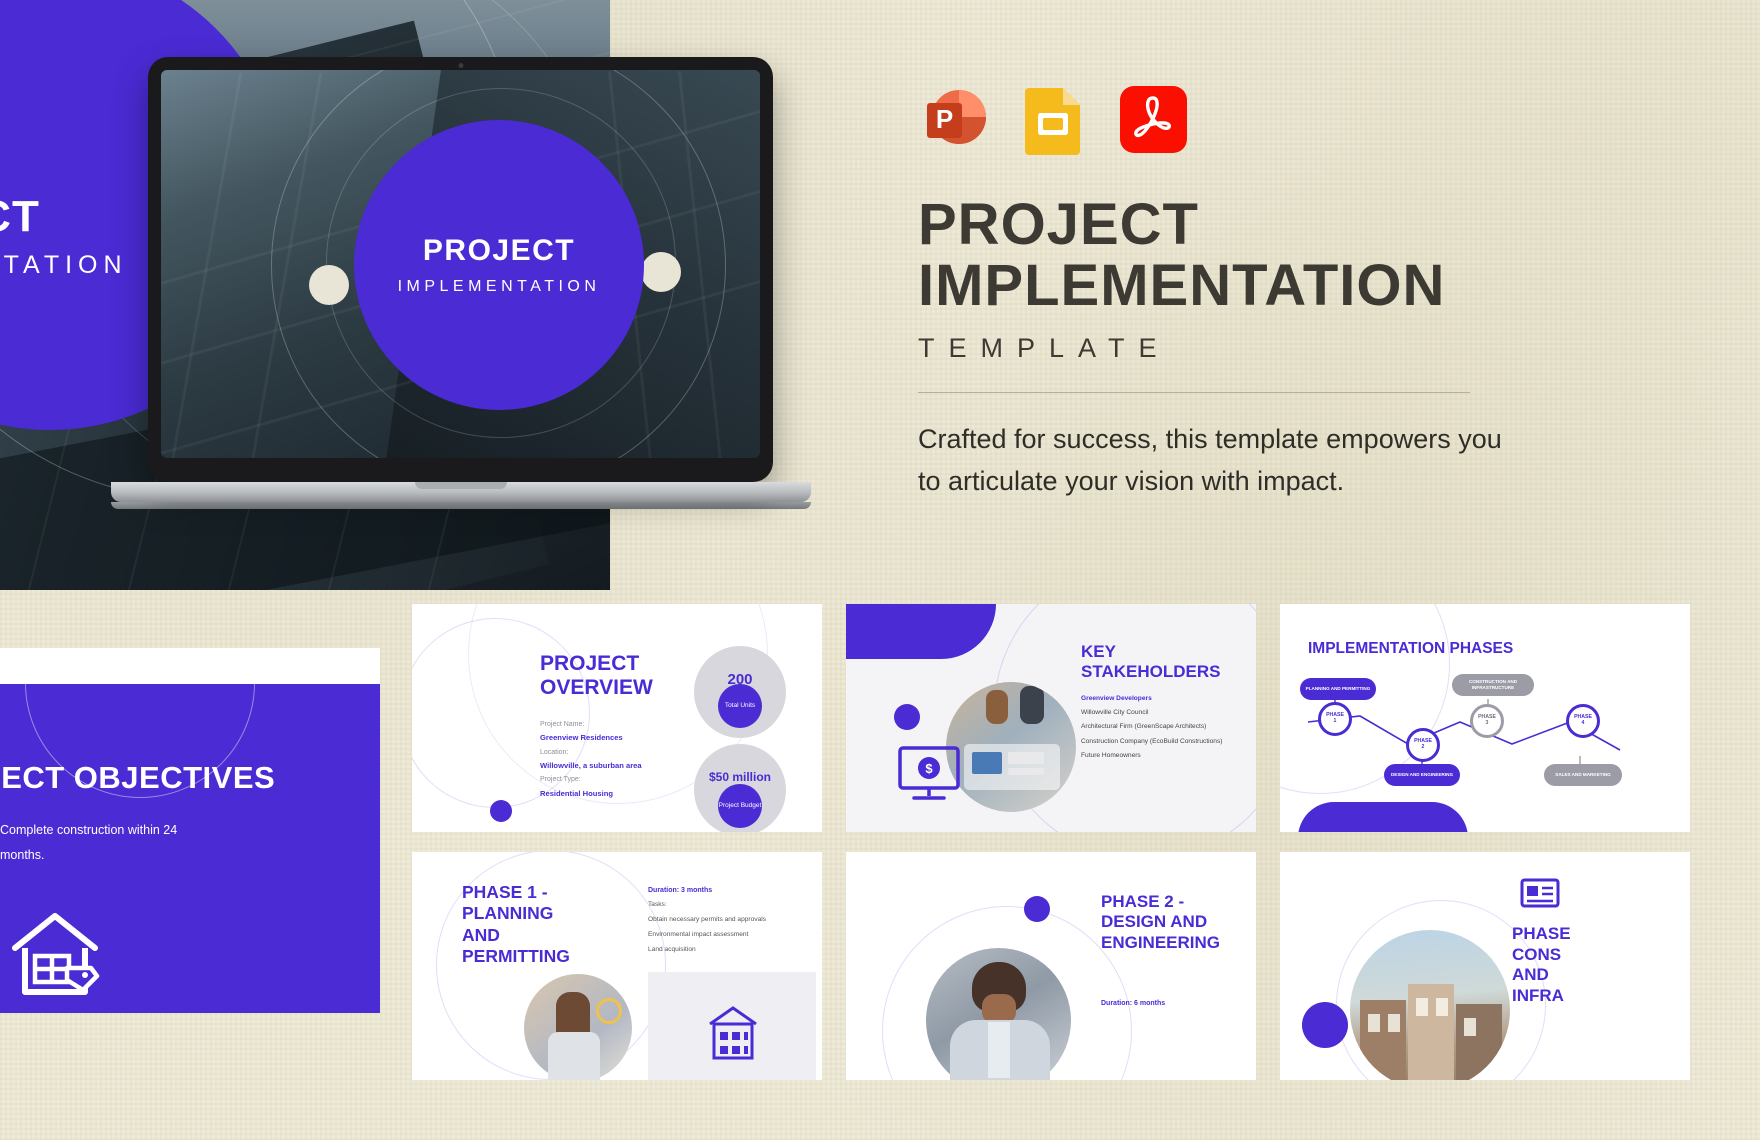  I want to click on overview-title-line2: OVERVIEW, so click(596, 688).